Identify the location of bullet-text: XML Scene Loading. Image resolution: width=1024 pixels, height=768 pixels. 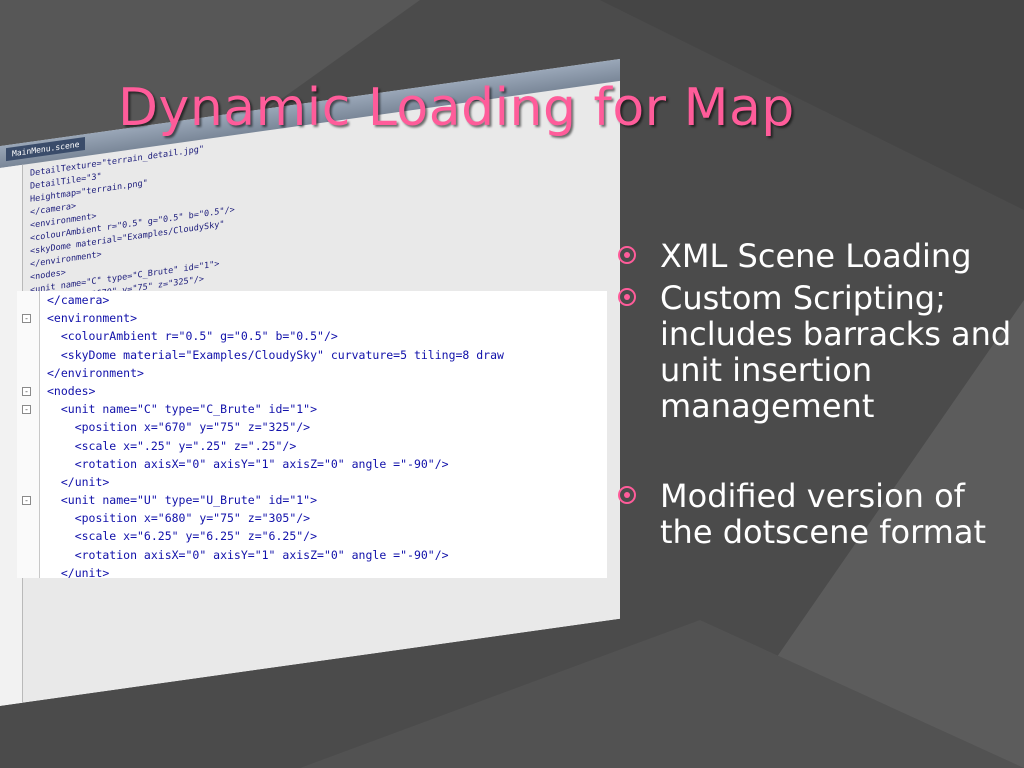
(816, 256).